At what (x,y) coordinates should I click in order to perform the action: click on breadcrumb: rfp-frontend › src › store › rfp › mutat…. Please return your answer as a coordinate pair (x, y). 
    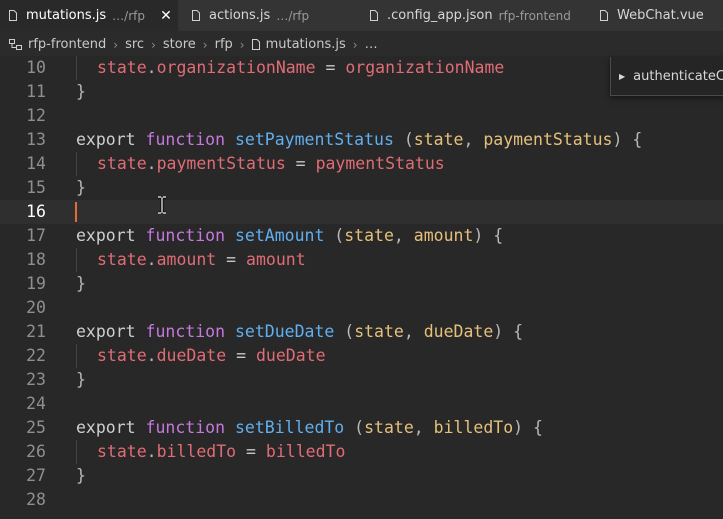
    Looking at the image, I should click on (361, 44).